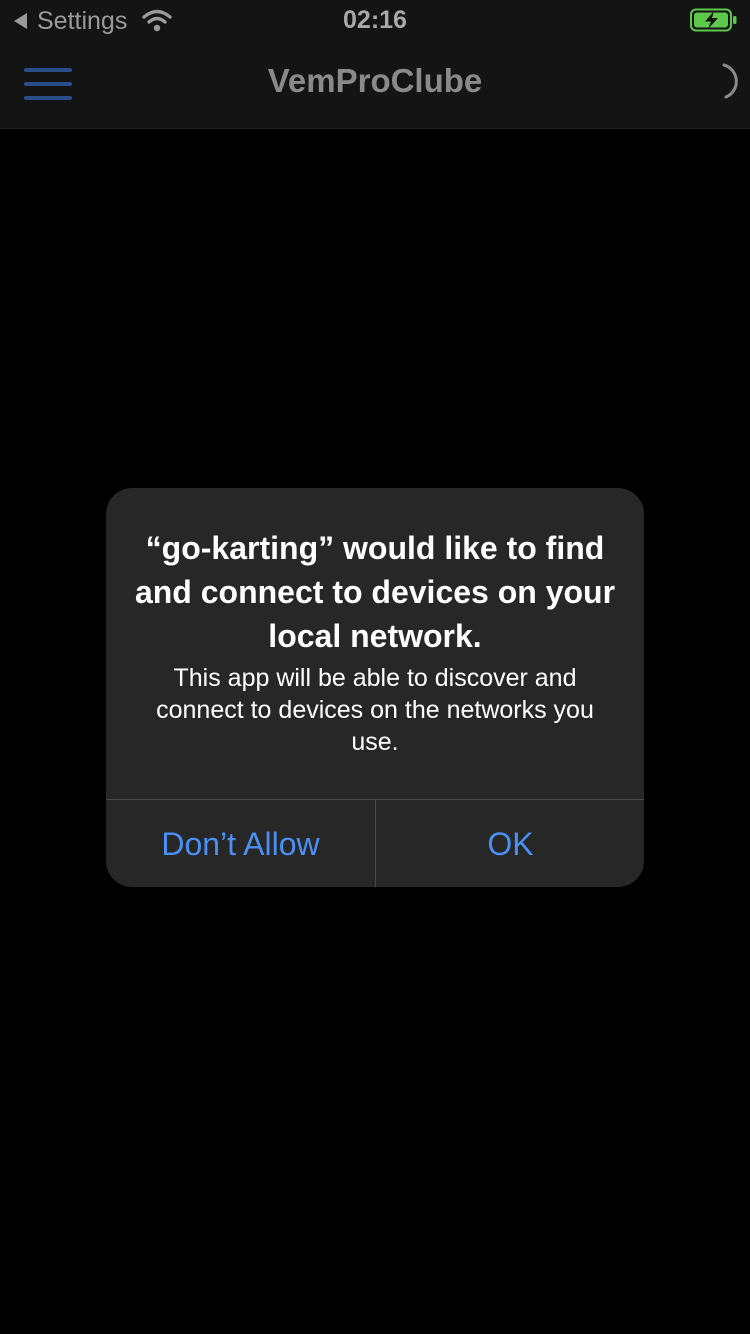  What do you see at coordinates (240, 843) in the screenshot?
I see `dont-allow-button: Don’t Allow` at bounding box center [240, 843].